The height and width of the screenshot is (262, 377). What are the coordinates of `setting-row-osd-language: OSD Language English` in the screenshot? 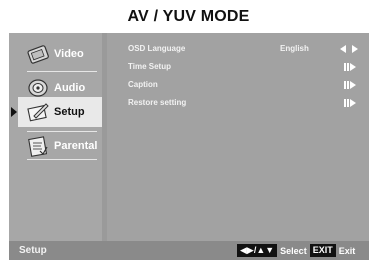 It's located at (243, 51).